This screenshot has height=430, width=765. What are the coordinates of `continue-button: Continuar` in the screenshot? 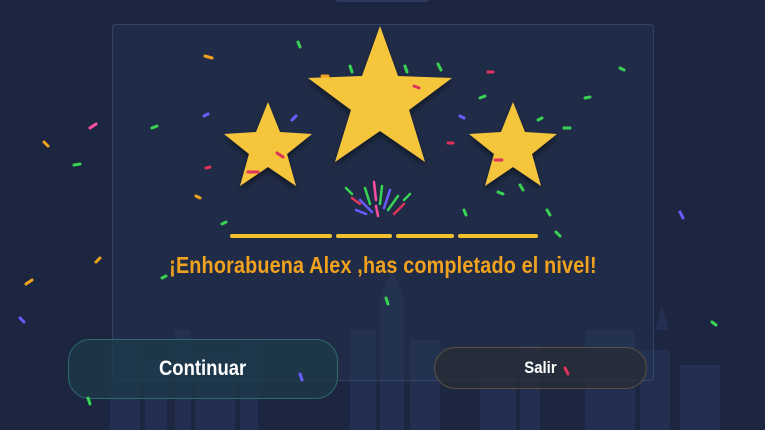 It's located at (203, 369).